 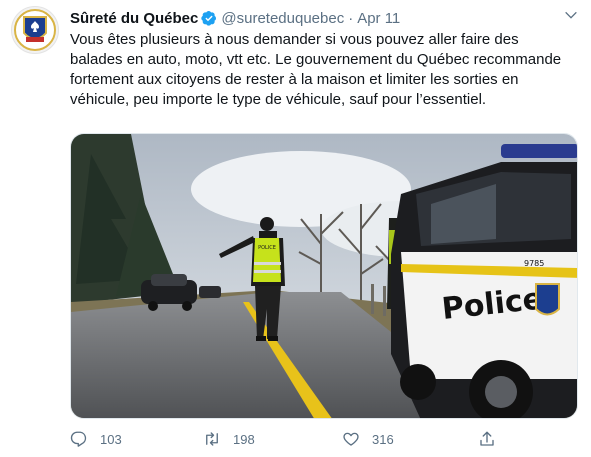 I want to click on retweet-icon, so click(x=212, y=439).